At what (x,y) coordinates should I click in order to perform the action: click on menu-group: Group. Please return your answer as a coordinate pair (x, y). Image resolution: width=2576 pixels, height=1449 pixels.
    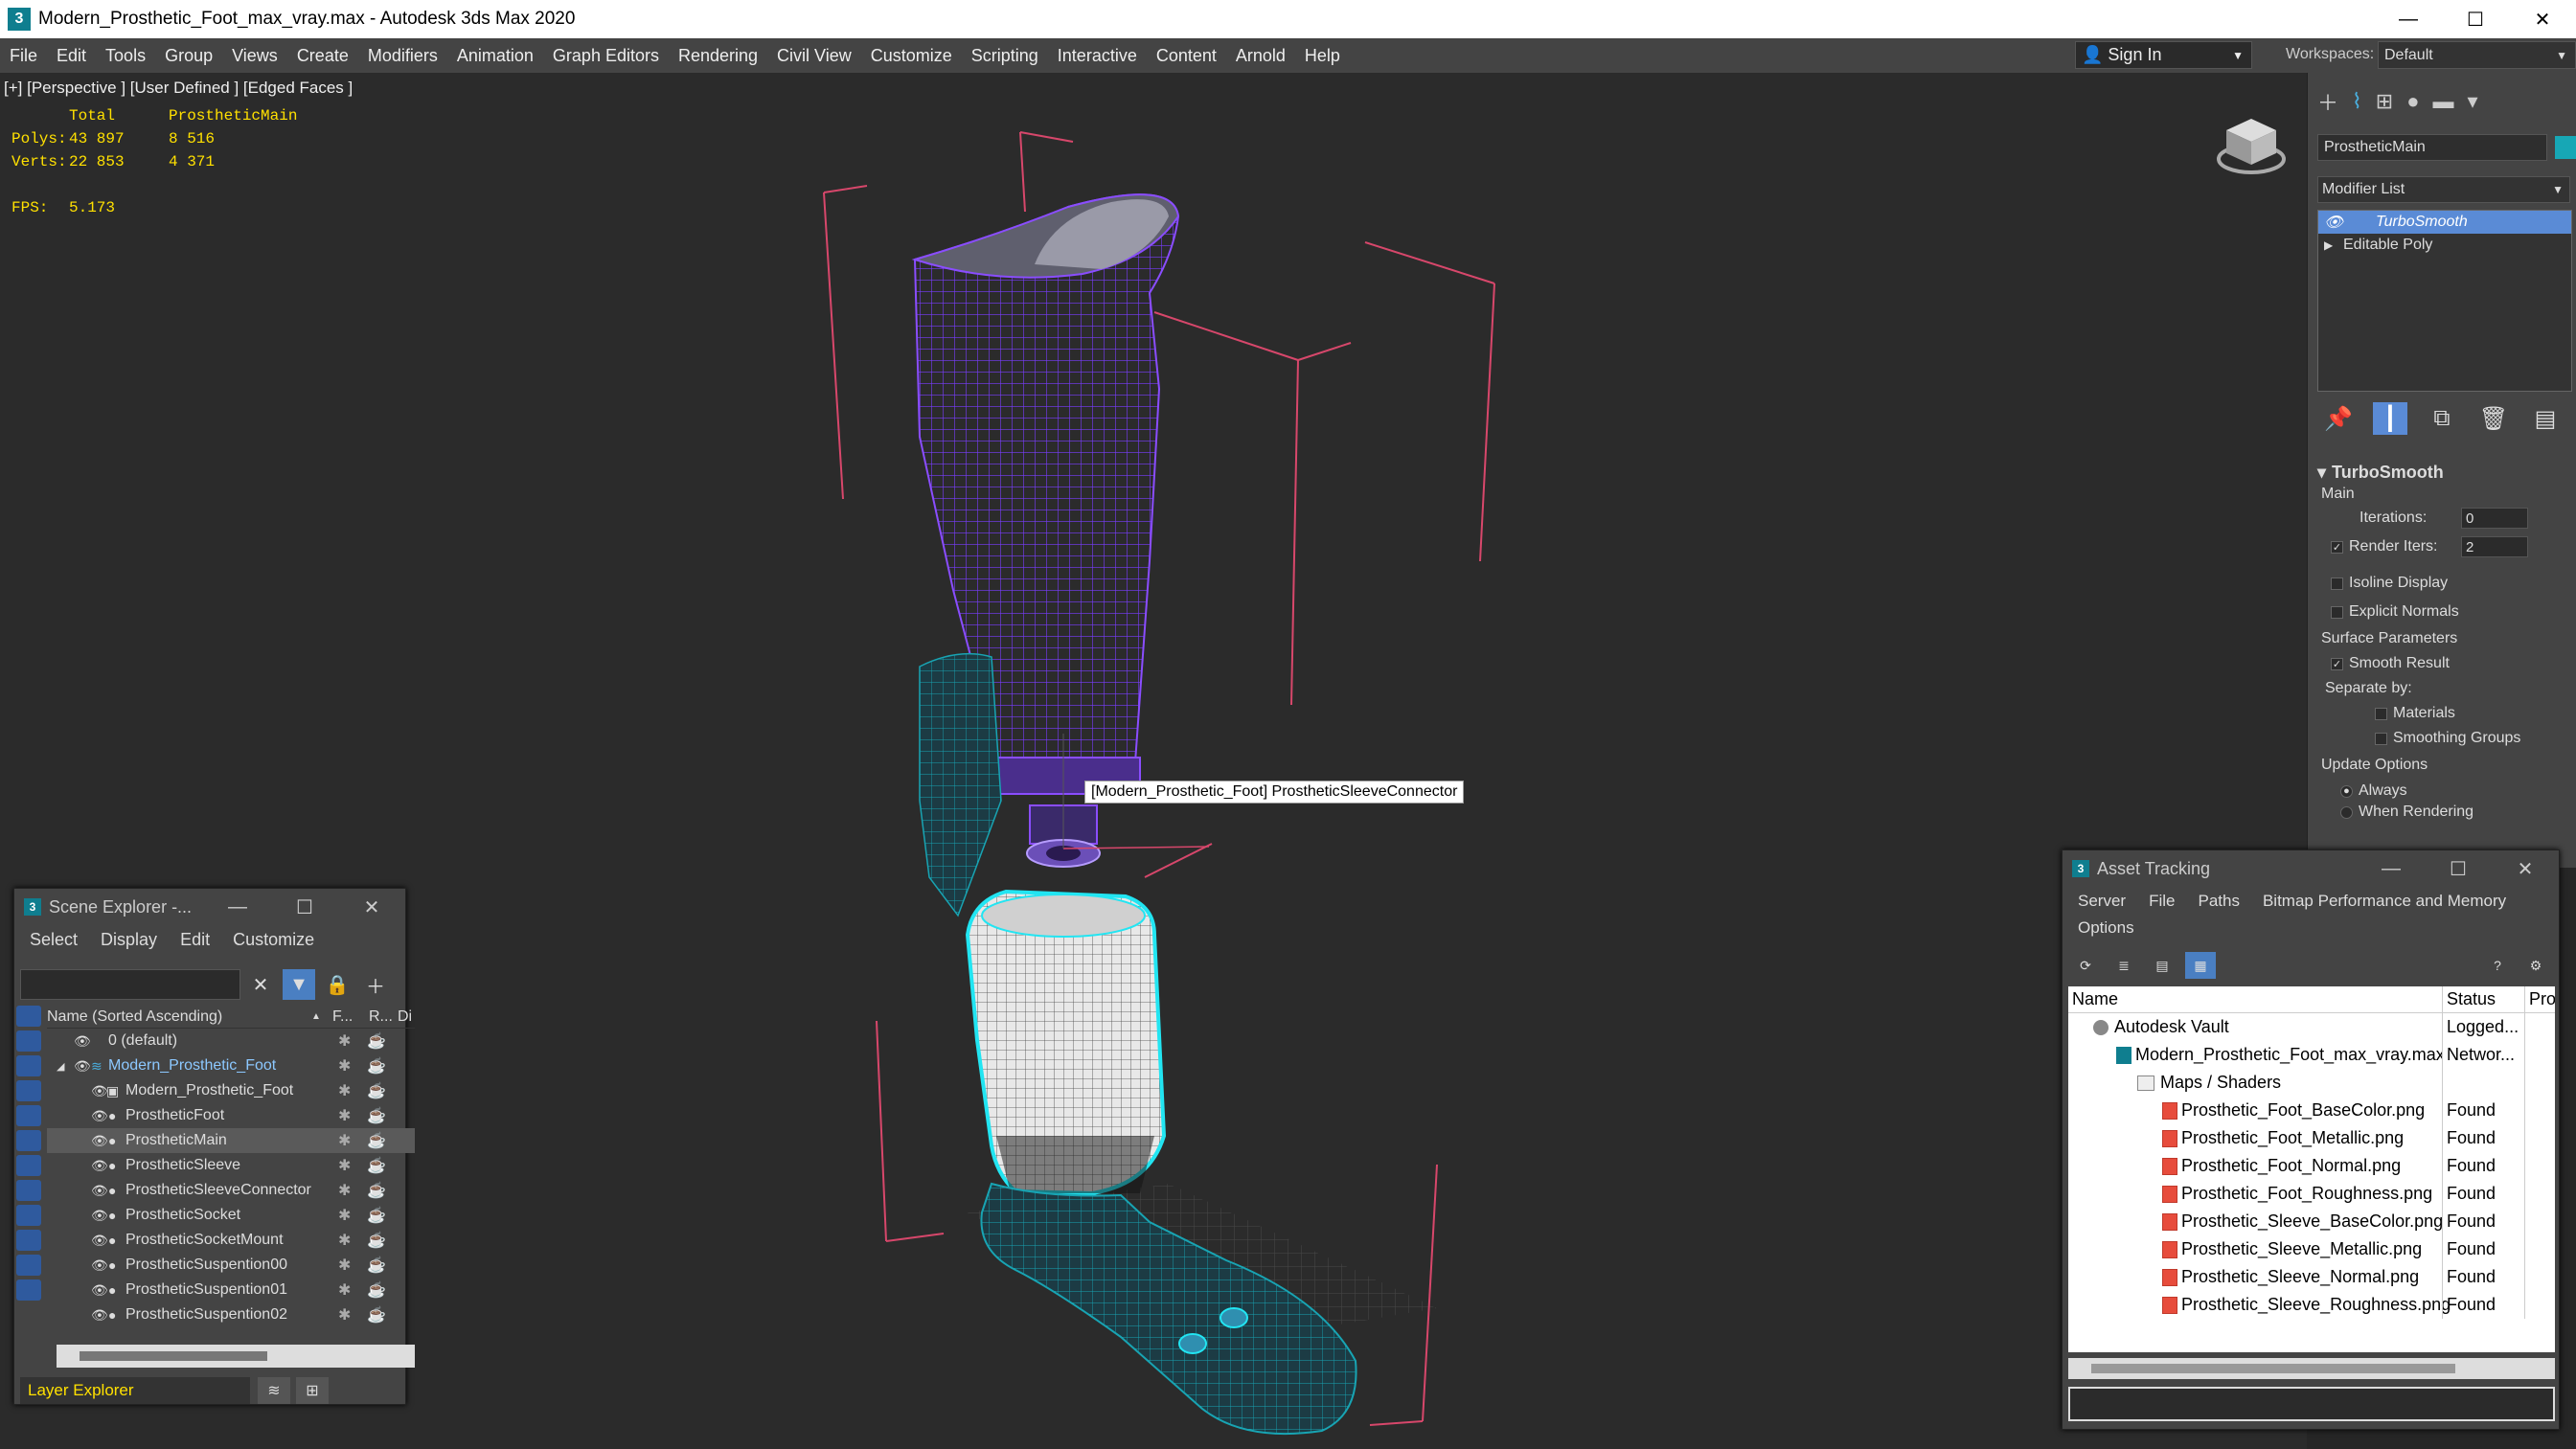
    Looking at the image, I should click on (189, 56).